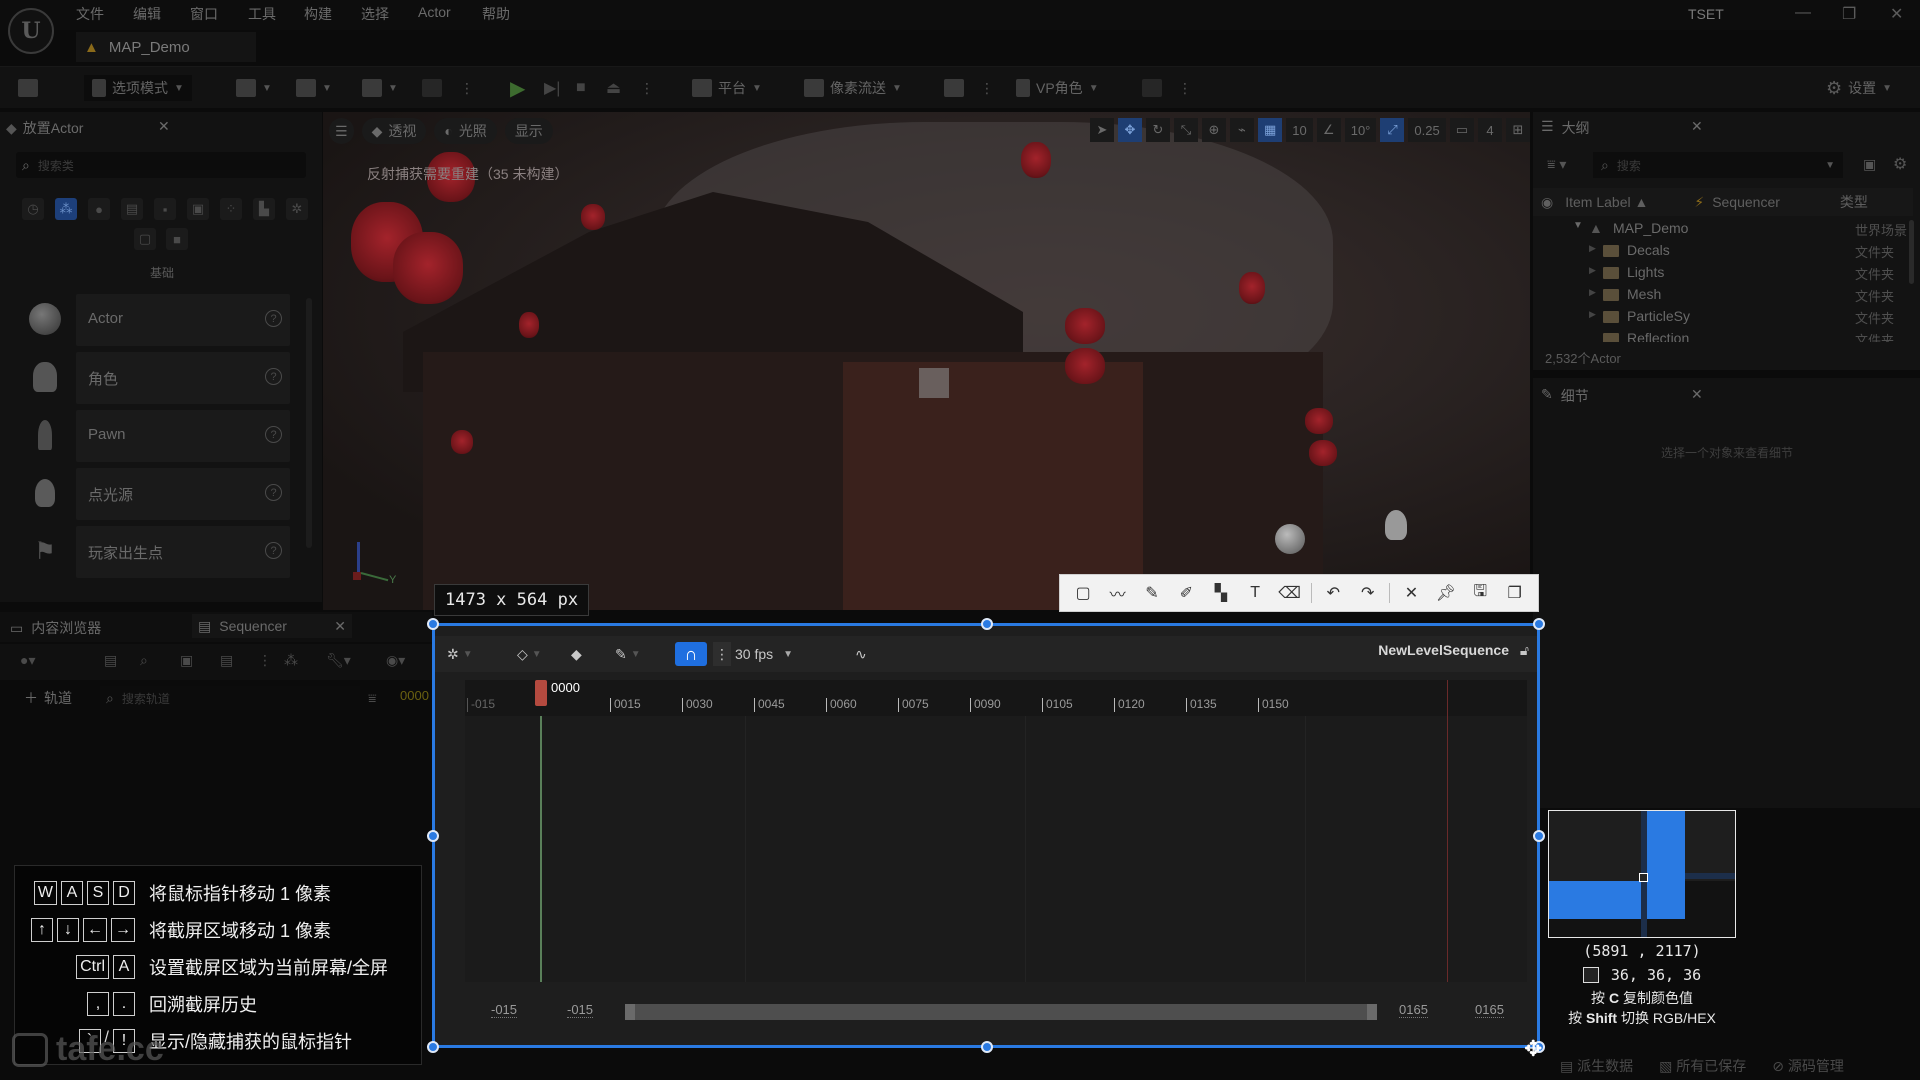 The image size is (1920, 1080). Describe the element at coordinates (291, 660) in the screenshot. I see `actions-icon: ⁂` at that location.